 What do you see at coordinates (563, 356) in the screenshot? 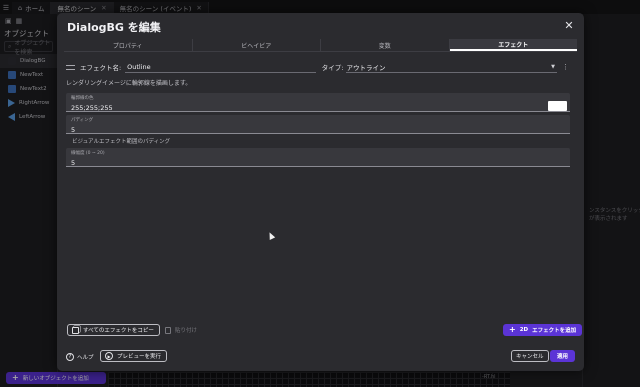
I see `apply-button: 適用` at bounding box center [563, 356].